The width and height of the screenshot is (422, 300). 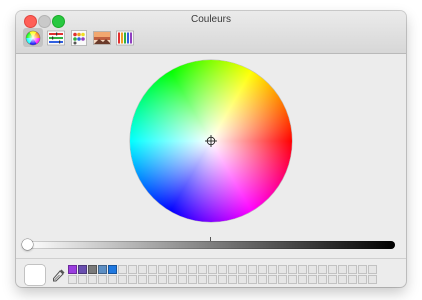 I want to click on tab-image-palettes, so click(x=102, y=37).